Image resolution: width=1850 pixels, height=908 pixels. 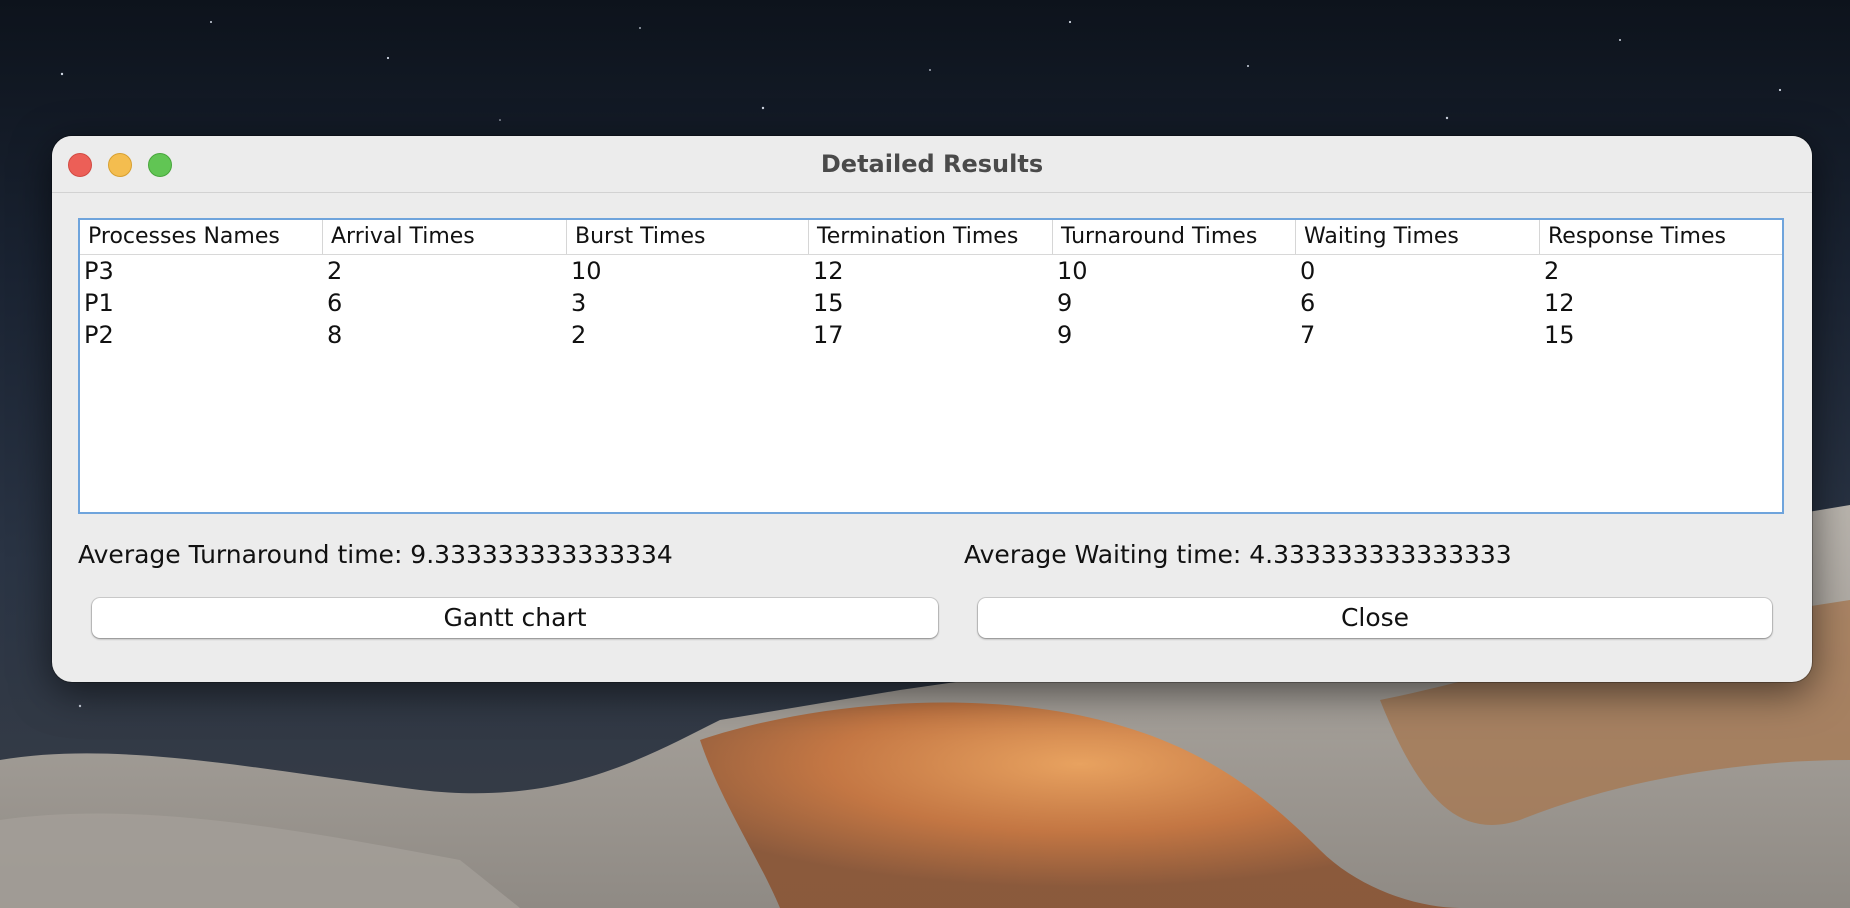 I want to click on column-header-termination-time: Termination Times, so click(x=931, y=237).